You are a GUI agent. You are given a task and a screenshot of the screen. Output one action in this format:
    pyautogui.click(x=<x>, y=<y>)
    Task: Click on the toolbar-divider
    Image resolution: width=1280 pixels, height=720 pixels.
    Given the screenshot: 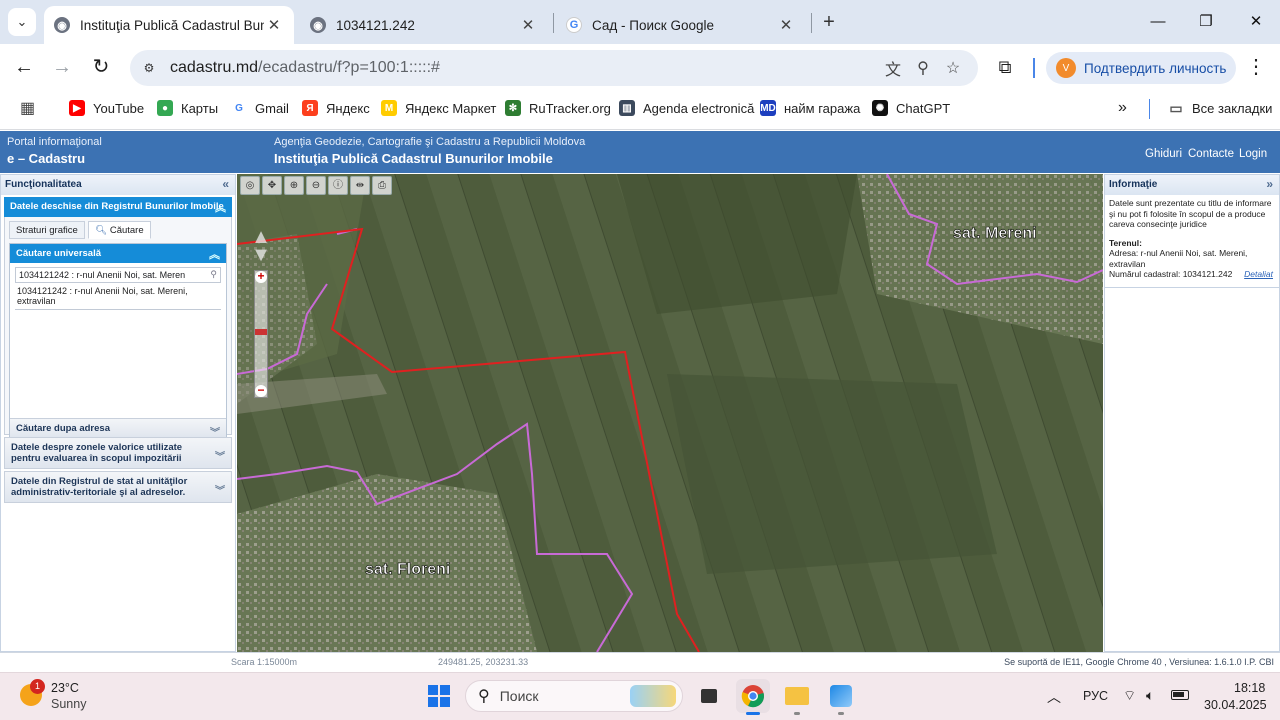 What is the action you would take?
    pyautogui.click(x=1034, y=68)
    